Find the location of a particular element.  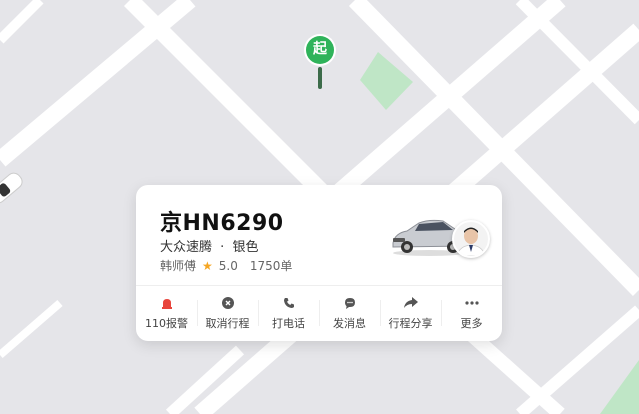

order-count: 1750单 is located at coordinates (271, 266).